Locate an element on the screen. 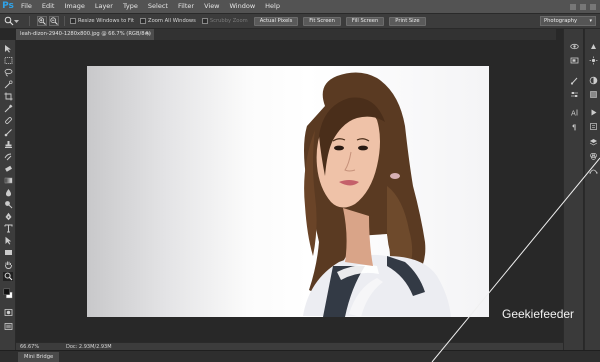 This screenshot has height=362, width=600. minimize-button is located at coordinates (573, 6).